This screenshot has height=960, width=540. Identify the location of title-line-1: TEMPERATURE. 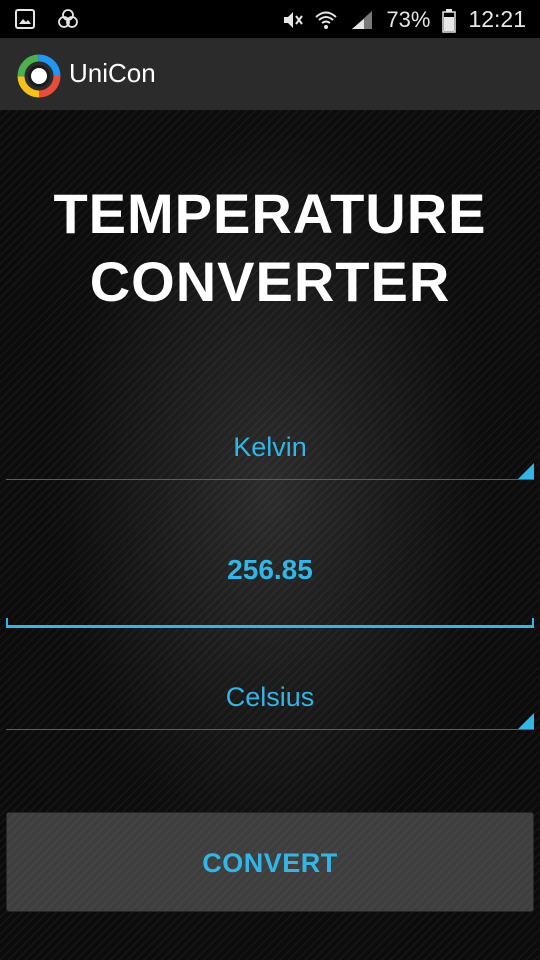
(270, 213).